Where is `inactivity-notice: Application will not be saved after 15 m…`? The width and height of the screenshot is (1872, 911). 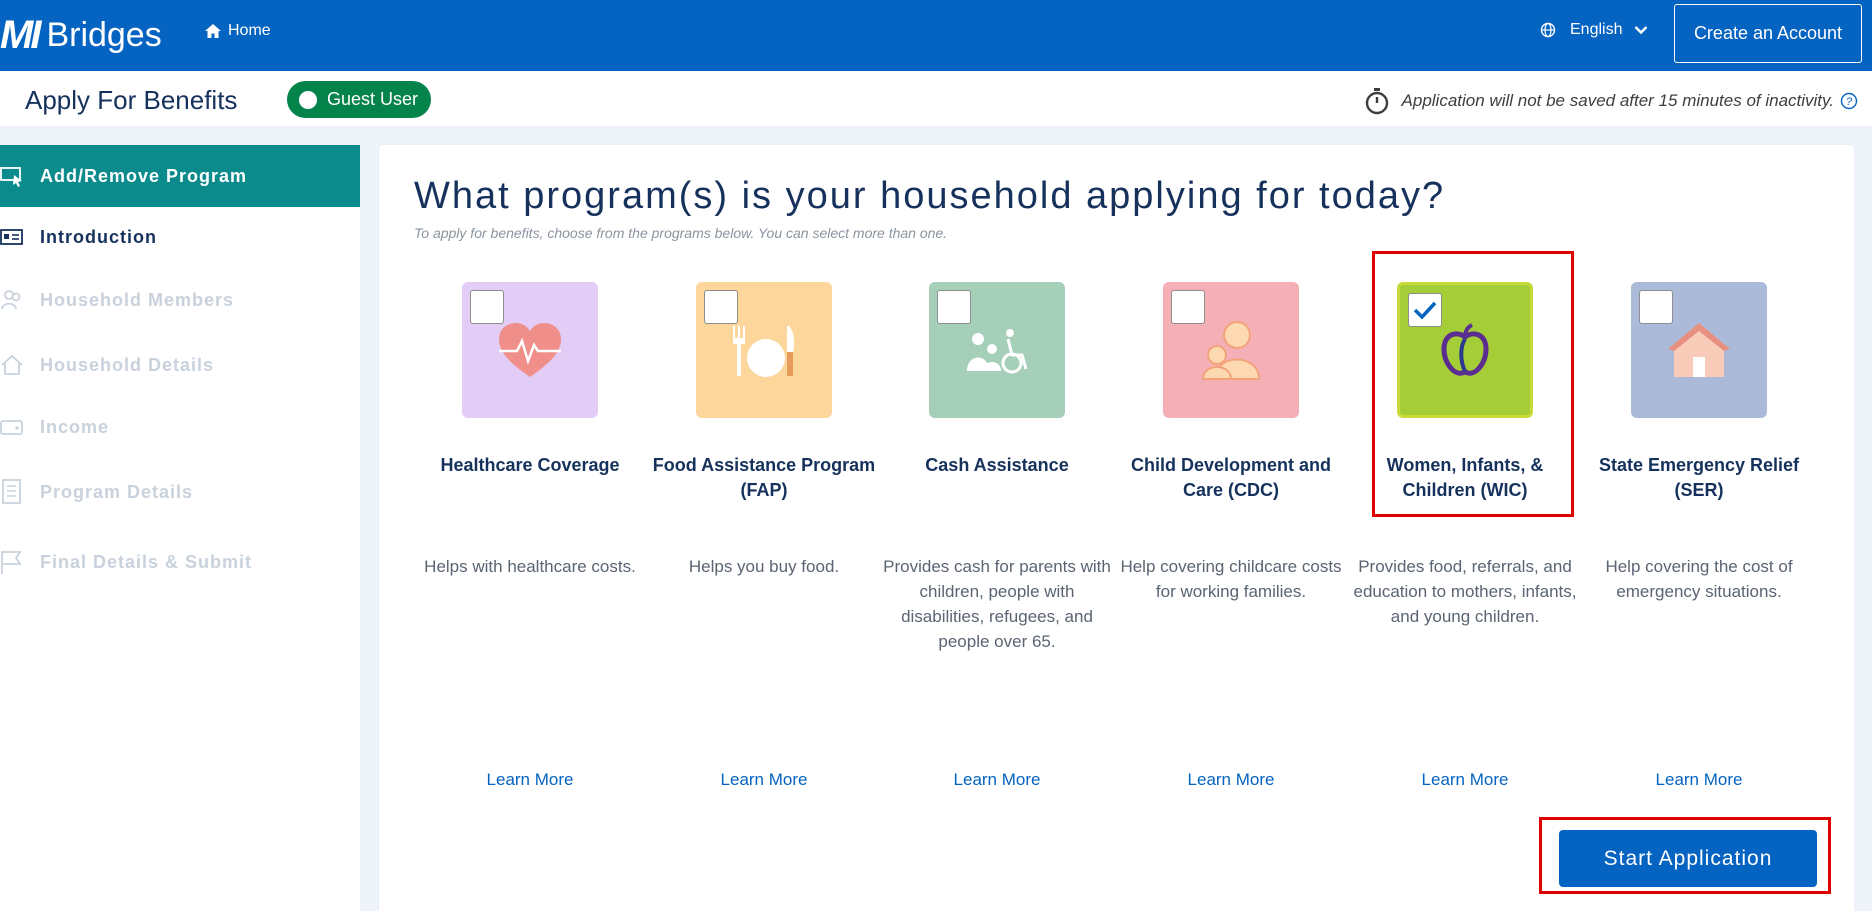 inactivity-notice: Application will not be saved after 15 m… is located at coordinates (1611, 101).